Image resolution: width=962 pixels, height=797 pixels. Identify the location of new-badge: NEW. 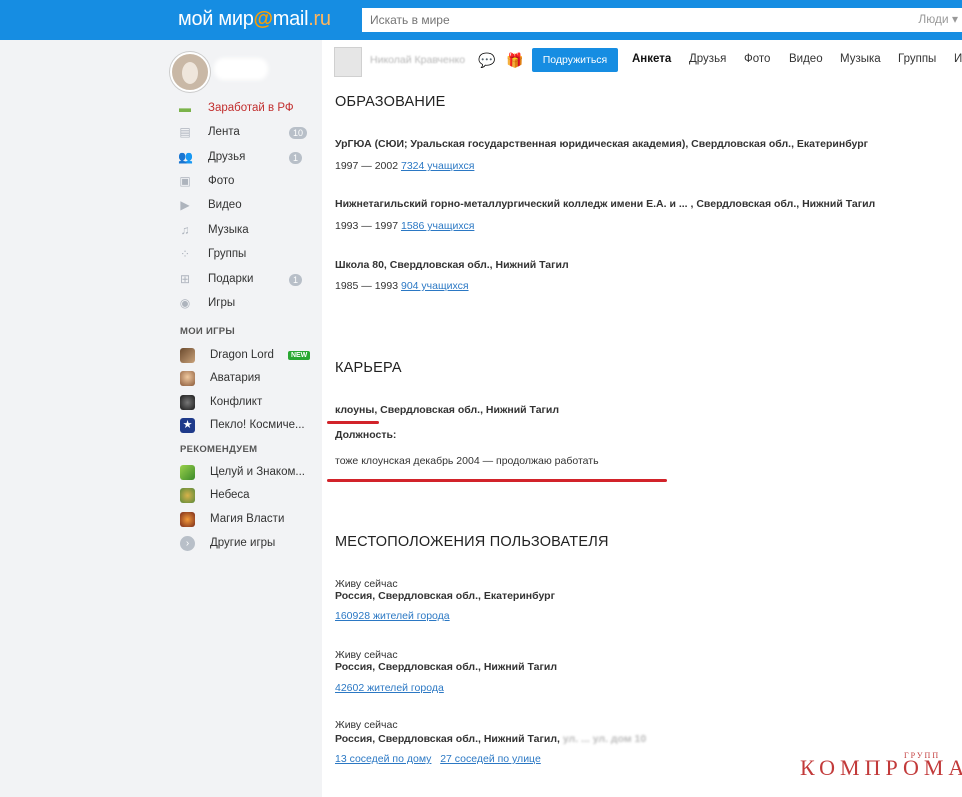
(299, 355).